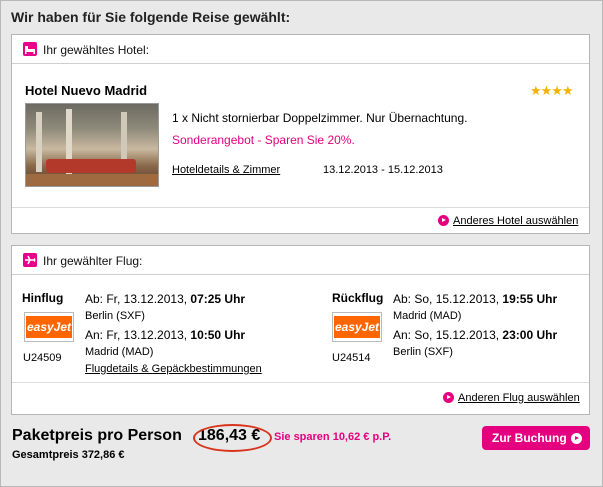 This screenshot has width=603, height=487. Describe the element at coordinates (475, 335) in the screenshot. I see `return-arrival: An: So, 15.12.2013, 23:00 Uhr` at that location.